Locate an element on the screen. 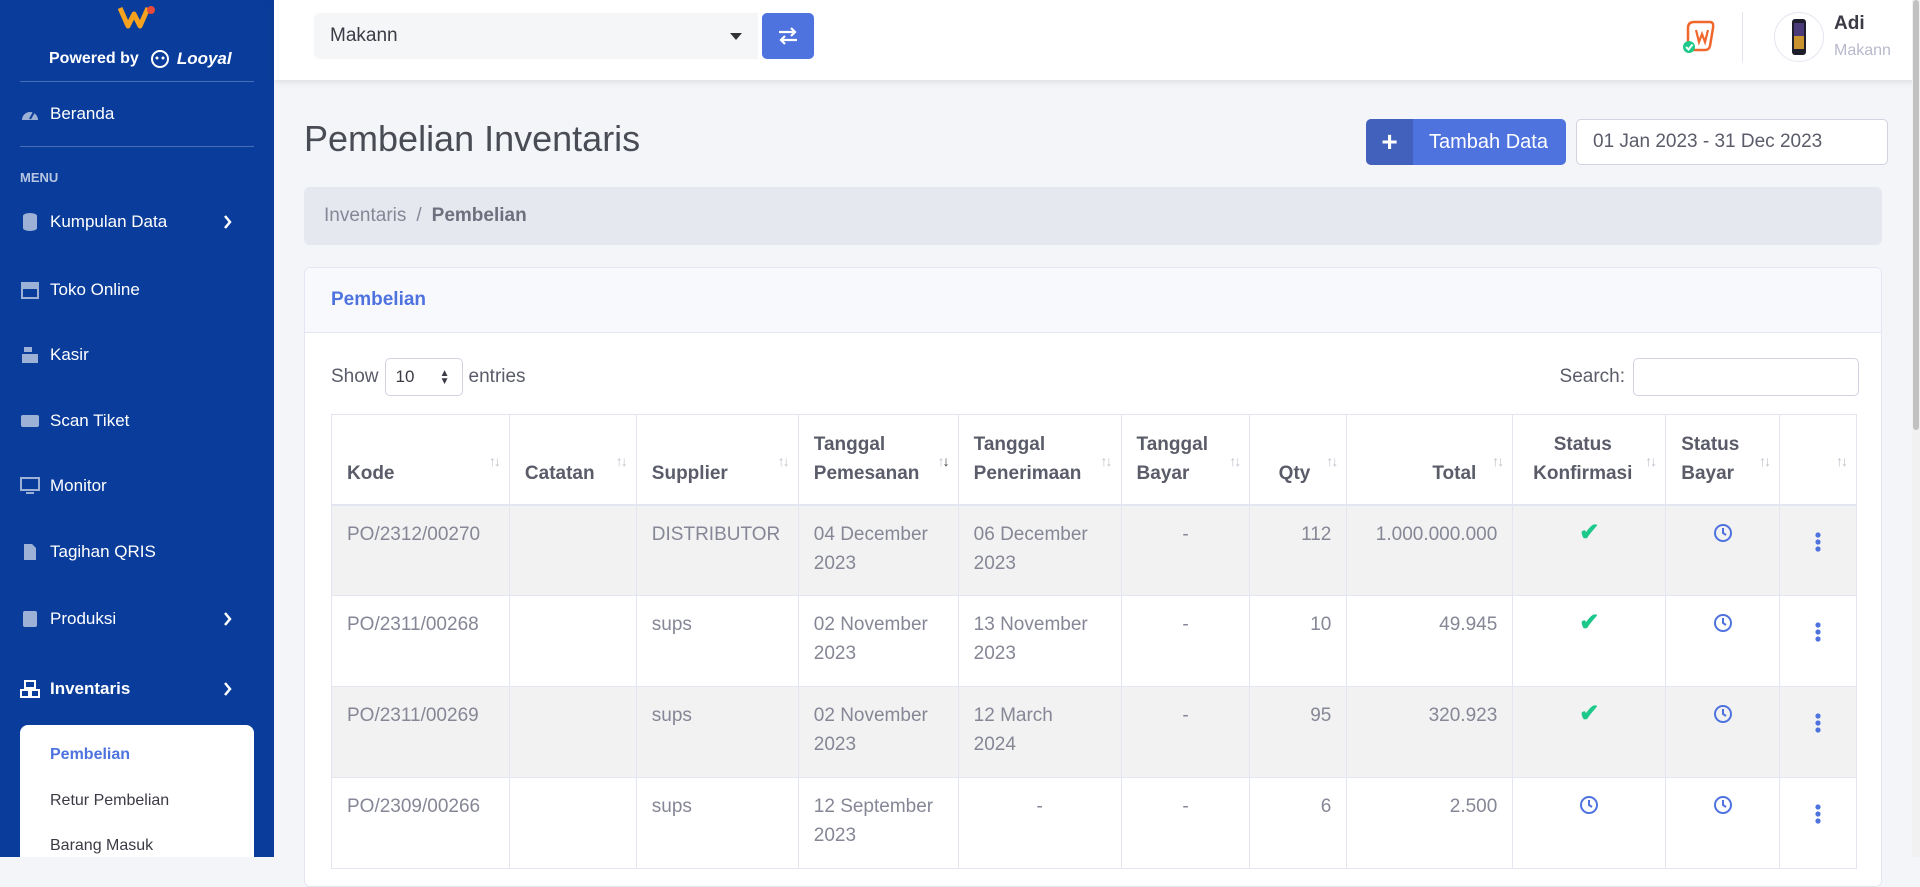  sidebar-item-scan-tiket: Scan Tiket is located at coordinates (137, 421).